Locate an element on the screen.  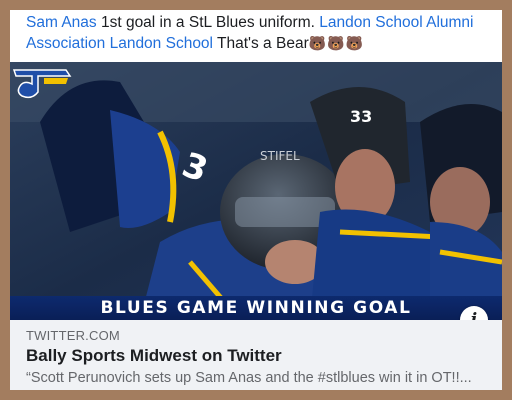
bear-emoji-icons: 🐻🐻🐻 is located at coordinates (336, 43).